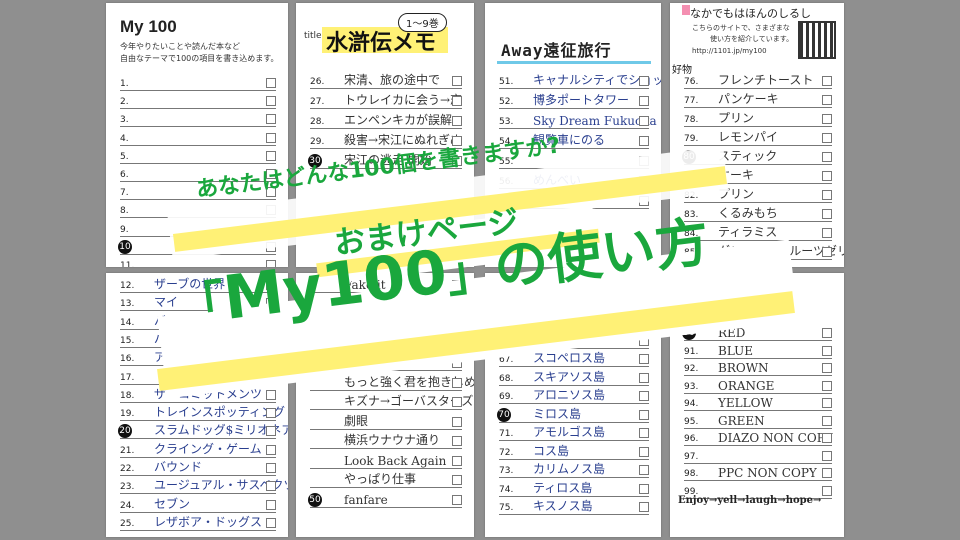 The height and width of the screenshot is (540, 960). Describe the element at coordinates (817, 40) in the screenshot. I see `qr-code` at that location.